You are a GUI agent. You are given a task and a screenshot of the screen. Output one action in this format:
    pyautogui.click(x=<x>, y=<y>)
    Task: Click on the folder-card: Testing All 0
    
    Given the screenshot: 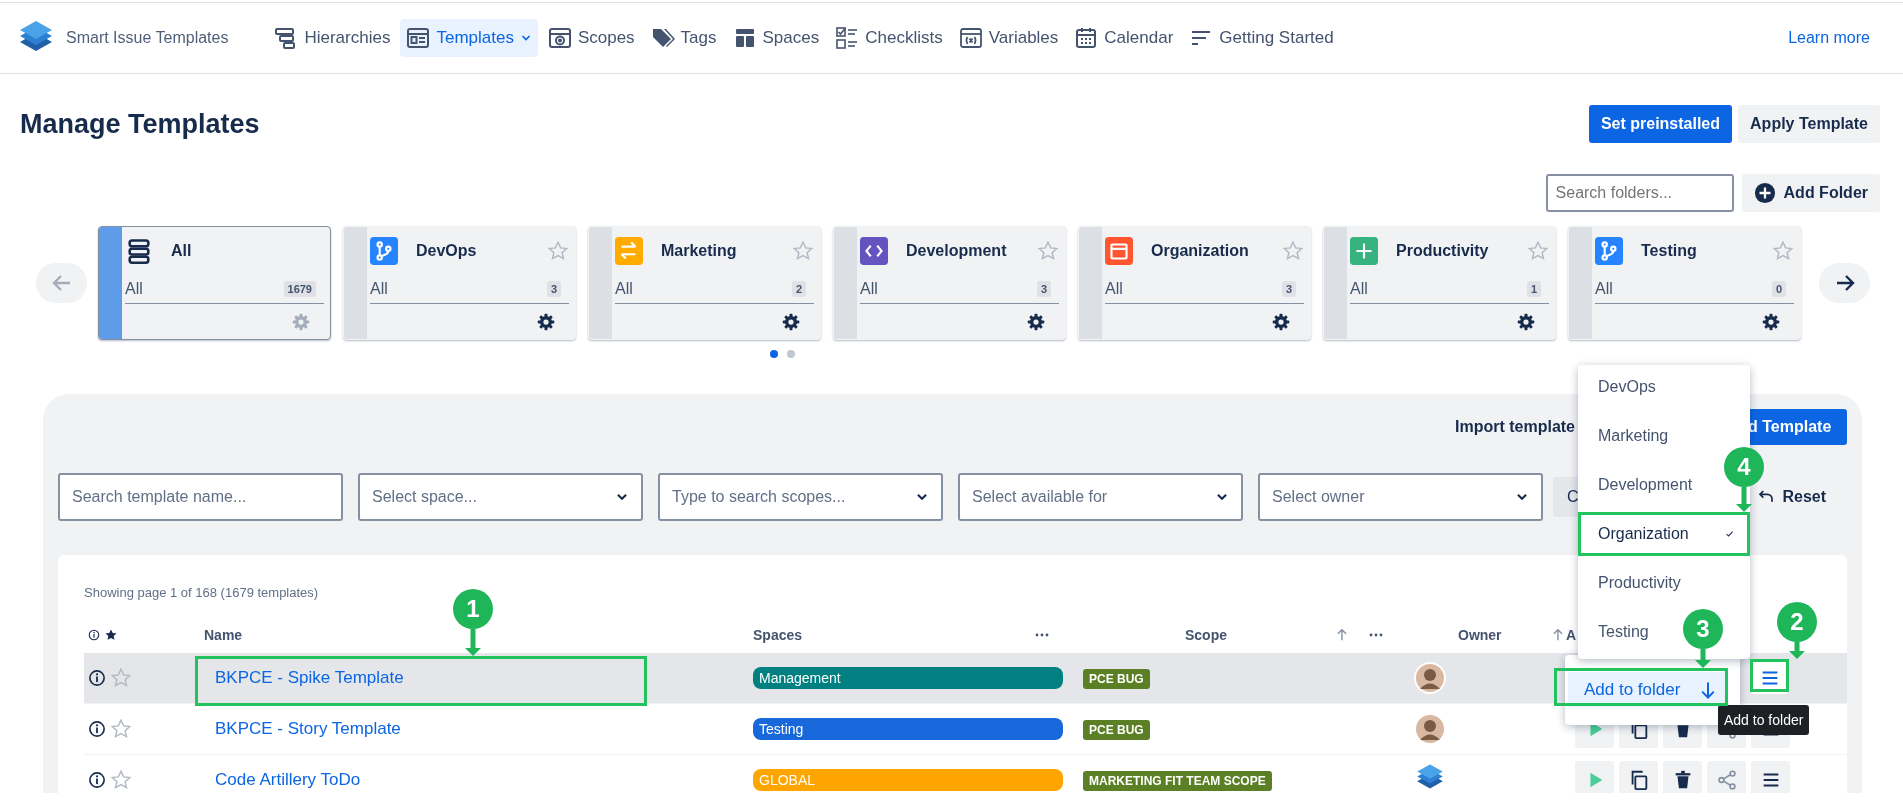 What is the action you would take?
    pyautogui.click(x=1684, y=283)
    